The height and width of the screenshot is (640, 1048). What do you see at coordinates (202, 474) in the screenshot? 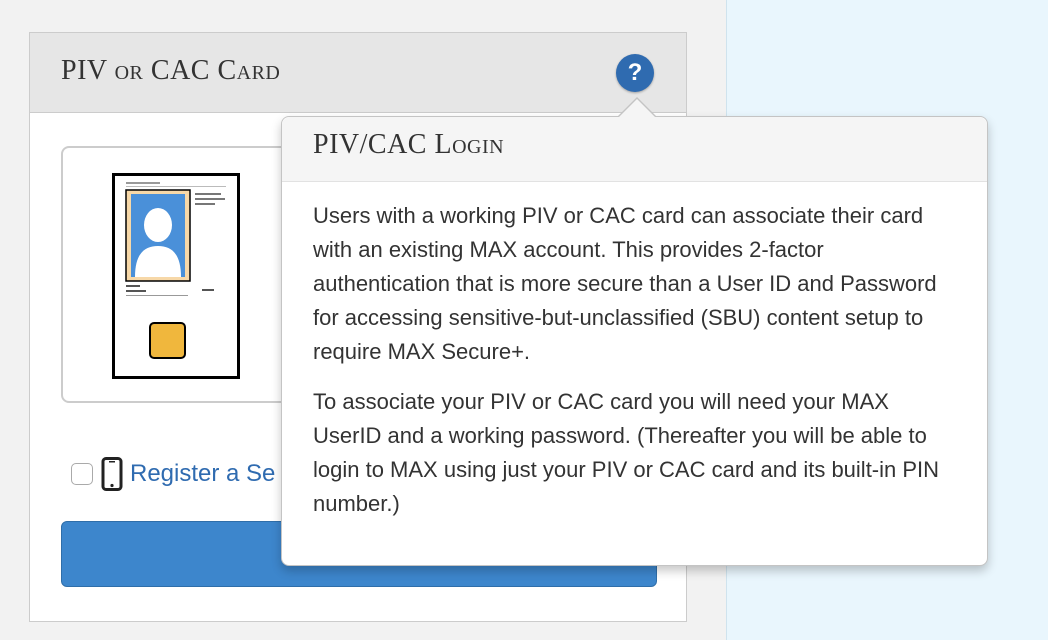
I see `register-device-link: Register a Se` at bounding box center [202, 474].